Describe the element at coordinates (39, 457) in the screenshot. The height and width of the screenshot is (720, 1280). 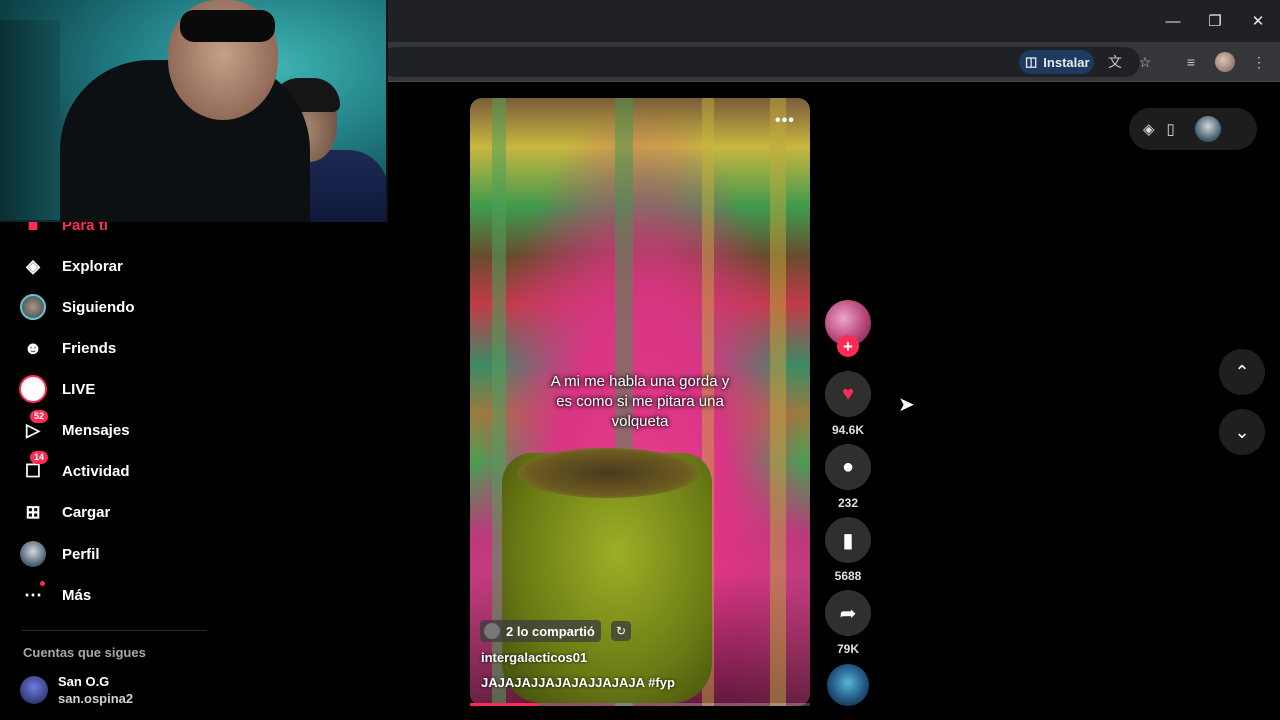
I see `activity-badge: 14` at that location.